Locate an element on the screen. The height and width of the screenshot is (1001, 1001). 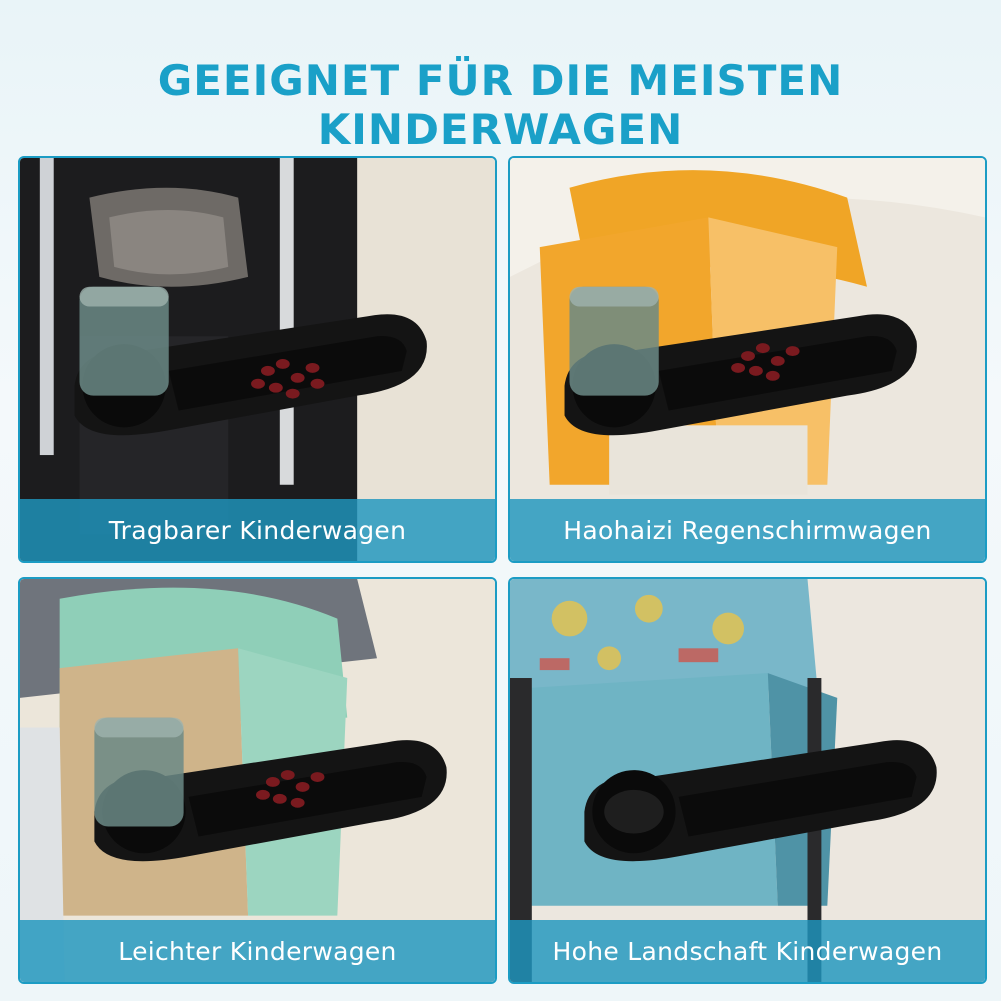
page-headline: GEEIGNET FÜR DIE MEISTEN KINDERWAGEN is located at coordinates (500, 105).